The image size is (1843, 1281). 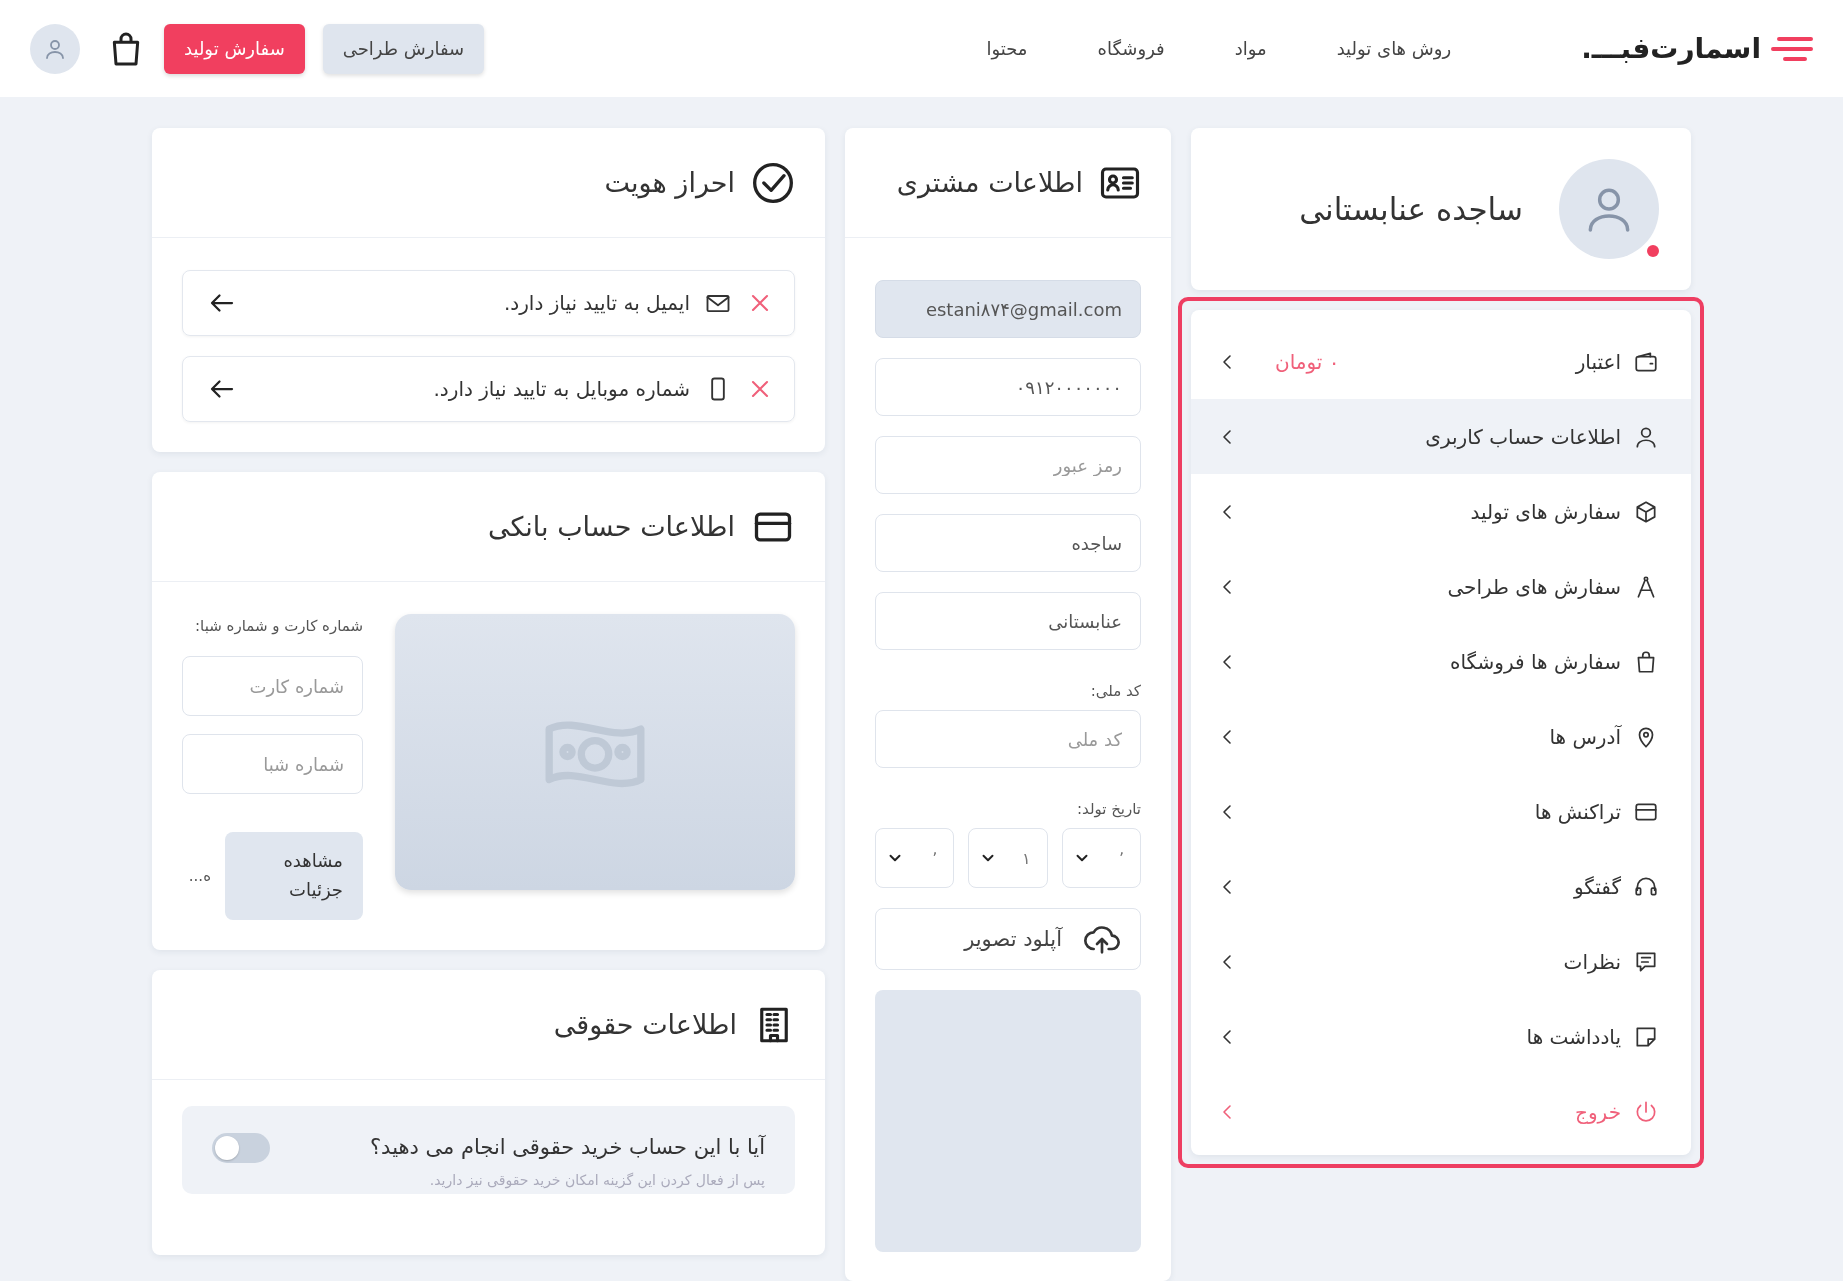 I want to click on menu-label: اطلاعات حساب کاربری, so click(x=1523, y=436).